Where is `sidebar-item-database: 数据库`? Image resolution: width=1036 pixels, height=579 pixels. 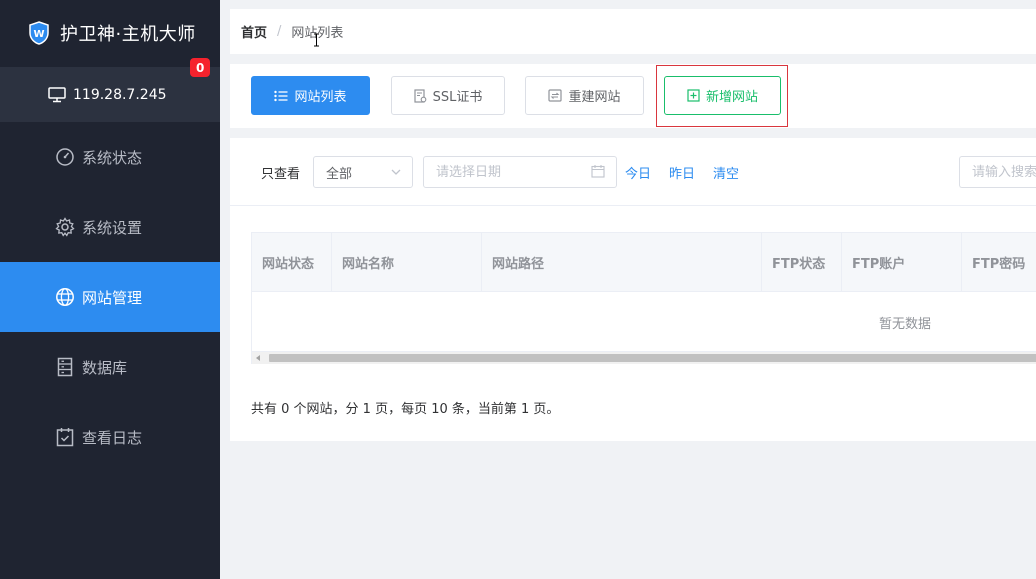 sidebar-item-database: 数据库 is located at coordinates (110, 367).